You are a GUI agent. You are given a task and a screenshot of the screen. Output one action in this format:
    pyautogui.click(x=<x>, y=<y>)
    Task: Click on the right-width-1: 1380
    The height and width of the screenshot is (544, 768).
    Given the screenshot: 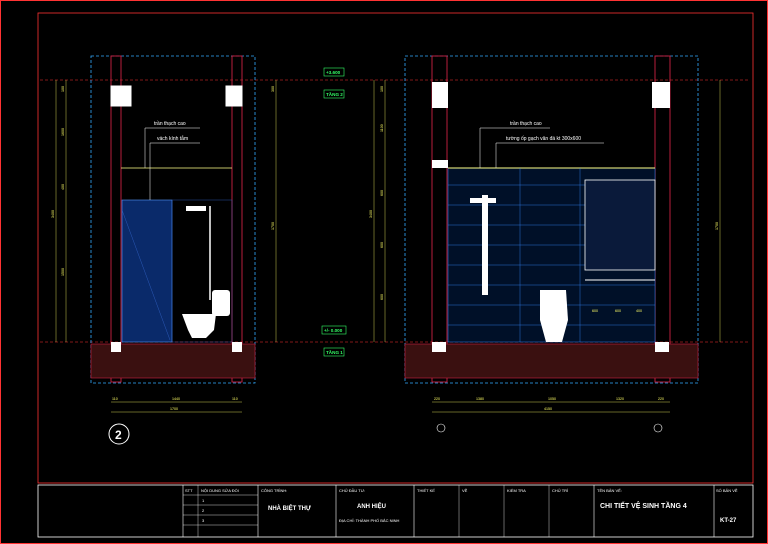 What is the action you would take?
    pyautogui.click(x=480, y=399)
    